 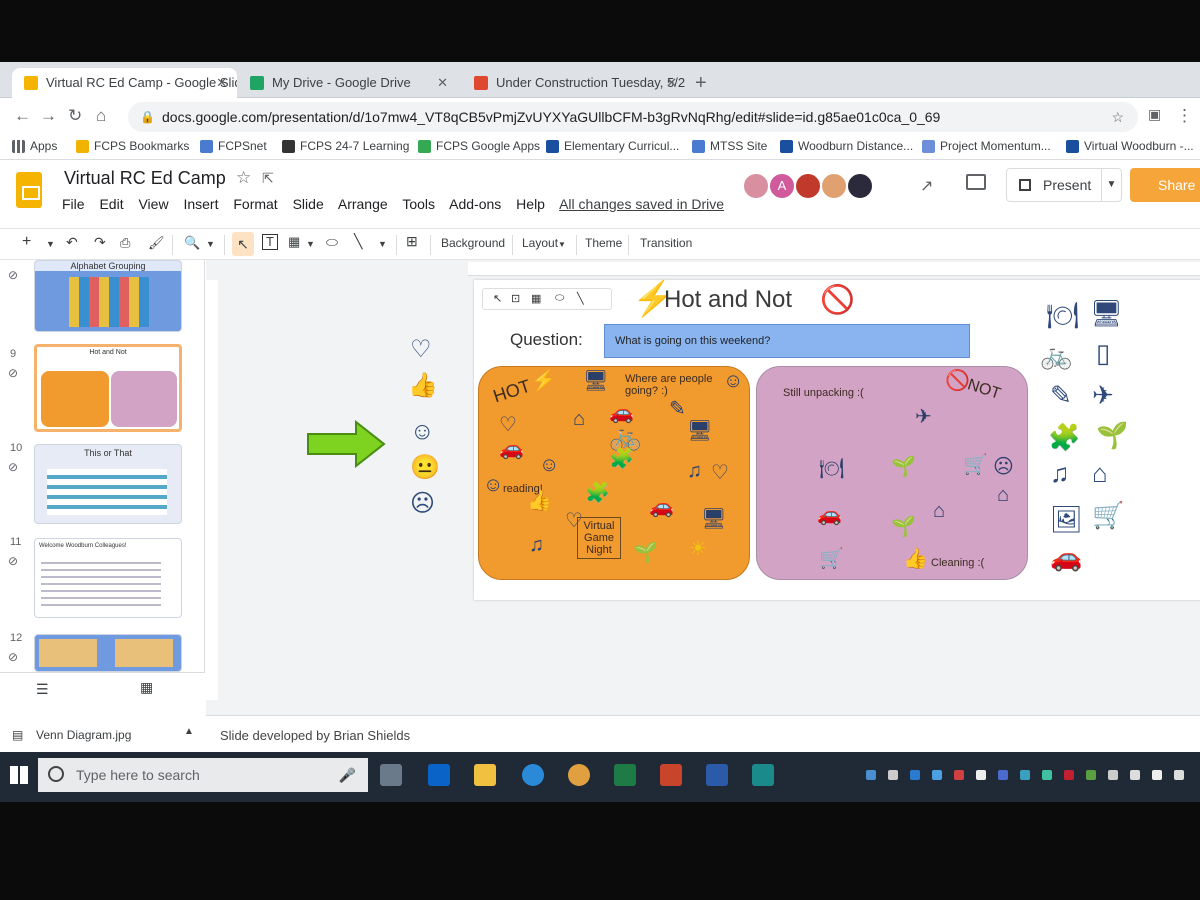 I want to click on menu-format: Format, so click(x=255, y=204).